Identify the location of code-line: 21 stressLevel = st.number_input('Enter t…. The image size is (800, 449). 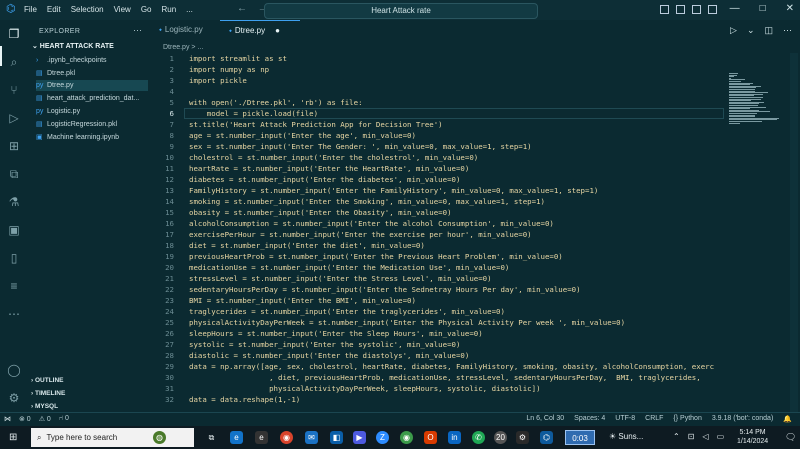
(437, 278).